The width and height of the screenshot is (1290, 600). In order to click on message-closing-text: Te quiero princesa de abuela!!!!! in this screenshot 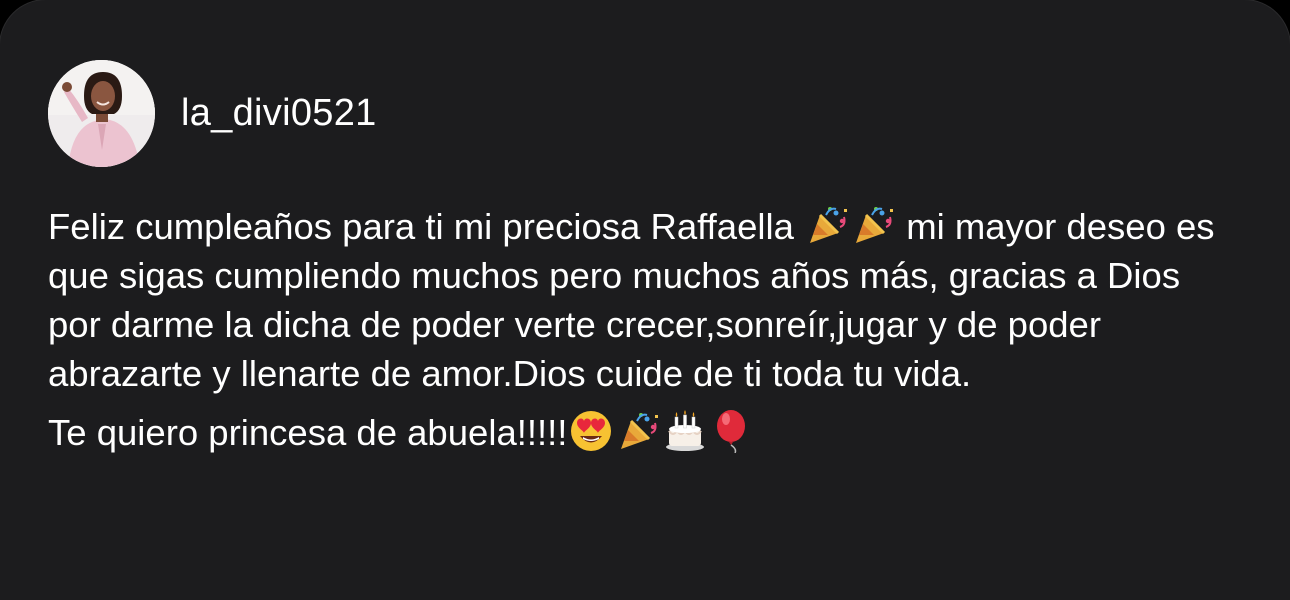, I will do `click(308, 432)`.